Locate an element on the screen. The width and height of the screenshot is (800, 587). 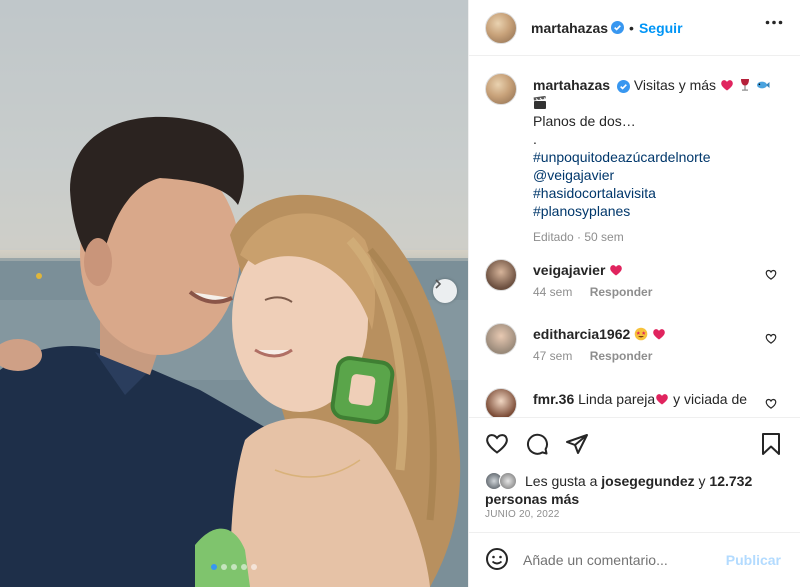
comment-icon is located at coordinates (537, 444).